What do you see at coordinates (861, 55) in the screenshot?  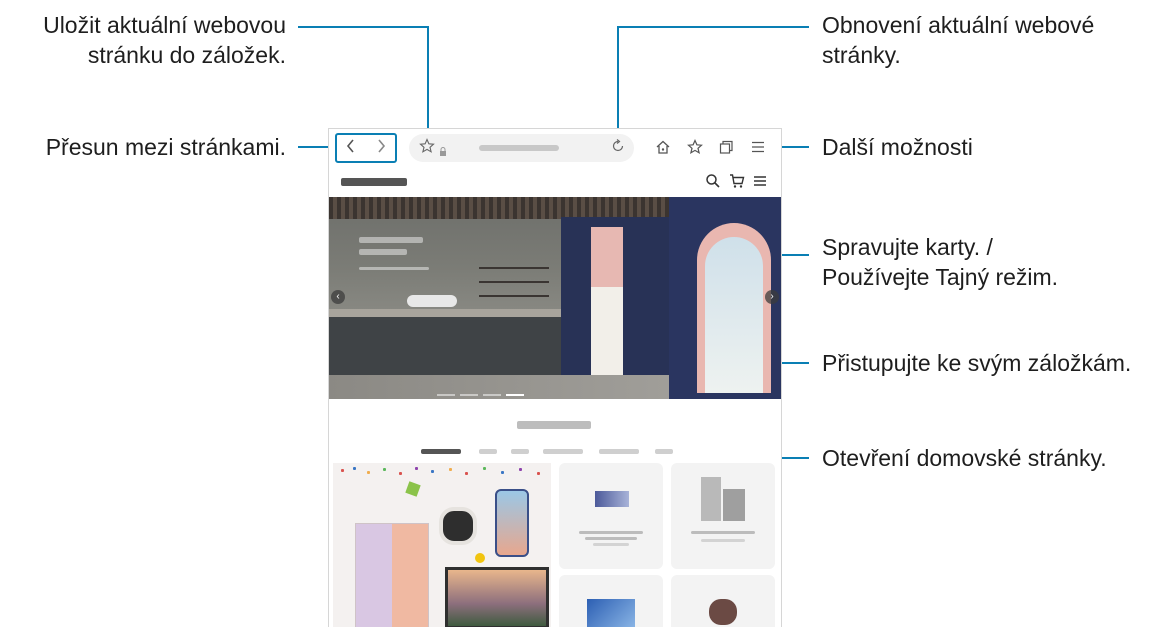 I see `callout-refresh-line2: stránky.` at bounding box center [861, 55].